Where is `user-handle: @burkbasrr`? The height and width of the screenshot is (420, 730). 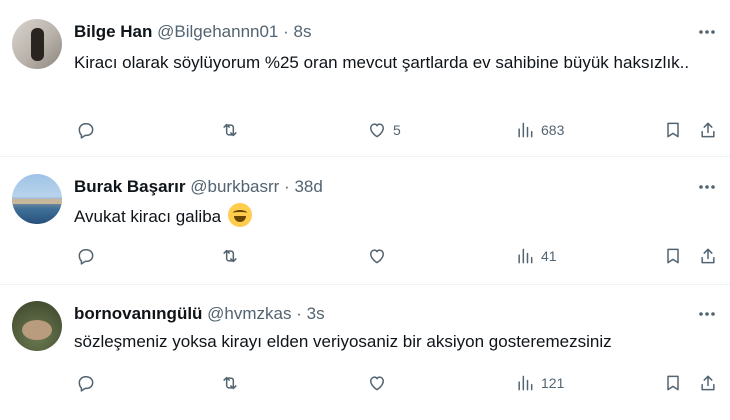 user-handle: @burkbasrr is located at coordinates (234, 186).